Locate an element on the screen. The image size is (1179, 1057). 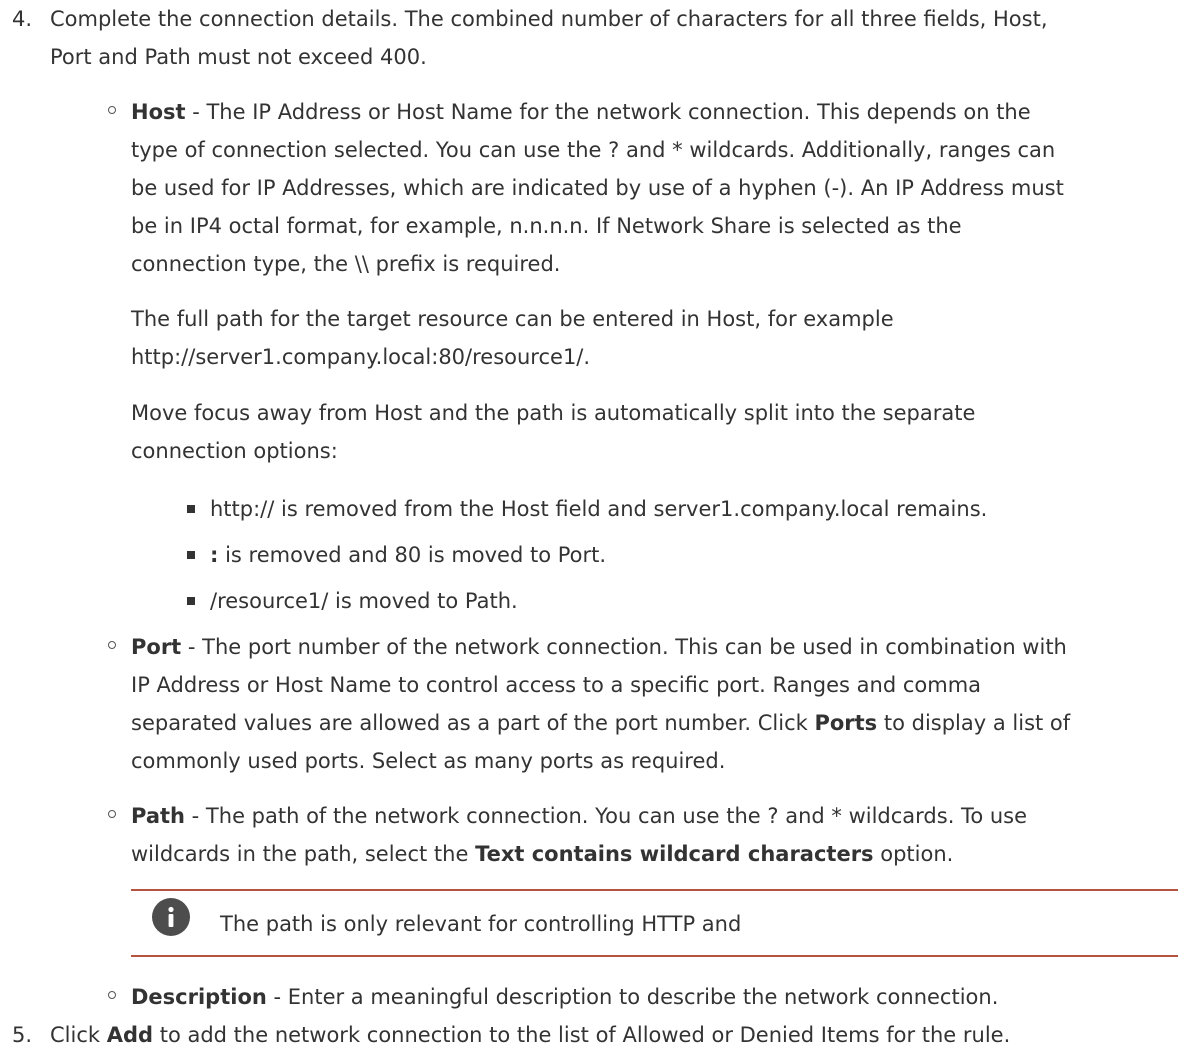
split-bullet-2: : is removed and 80 is moved to Port. is located at coordinates (408, 555).